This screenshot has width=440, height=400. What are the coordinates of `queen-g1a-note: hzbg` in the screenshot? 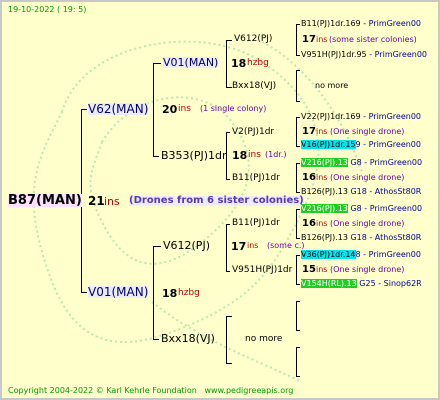 It's located at (258, 63).